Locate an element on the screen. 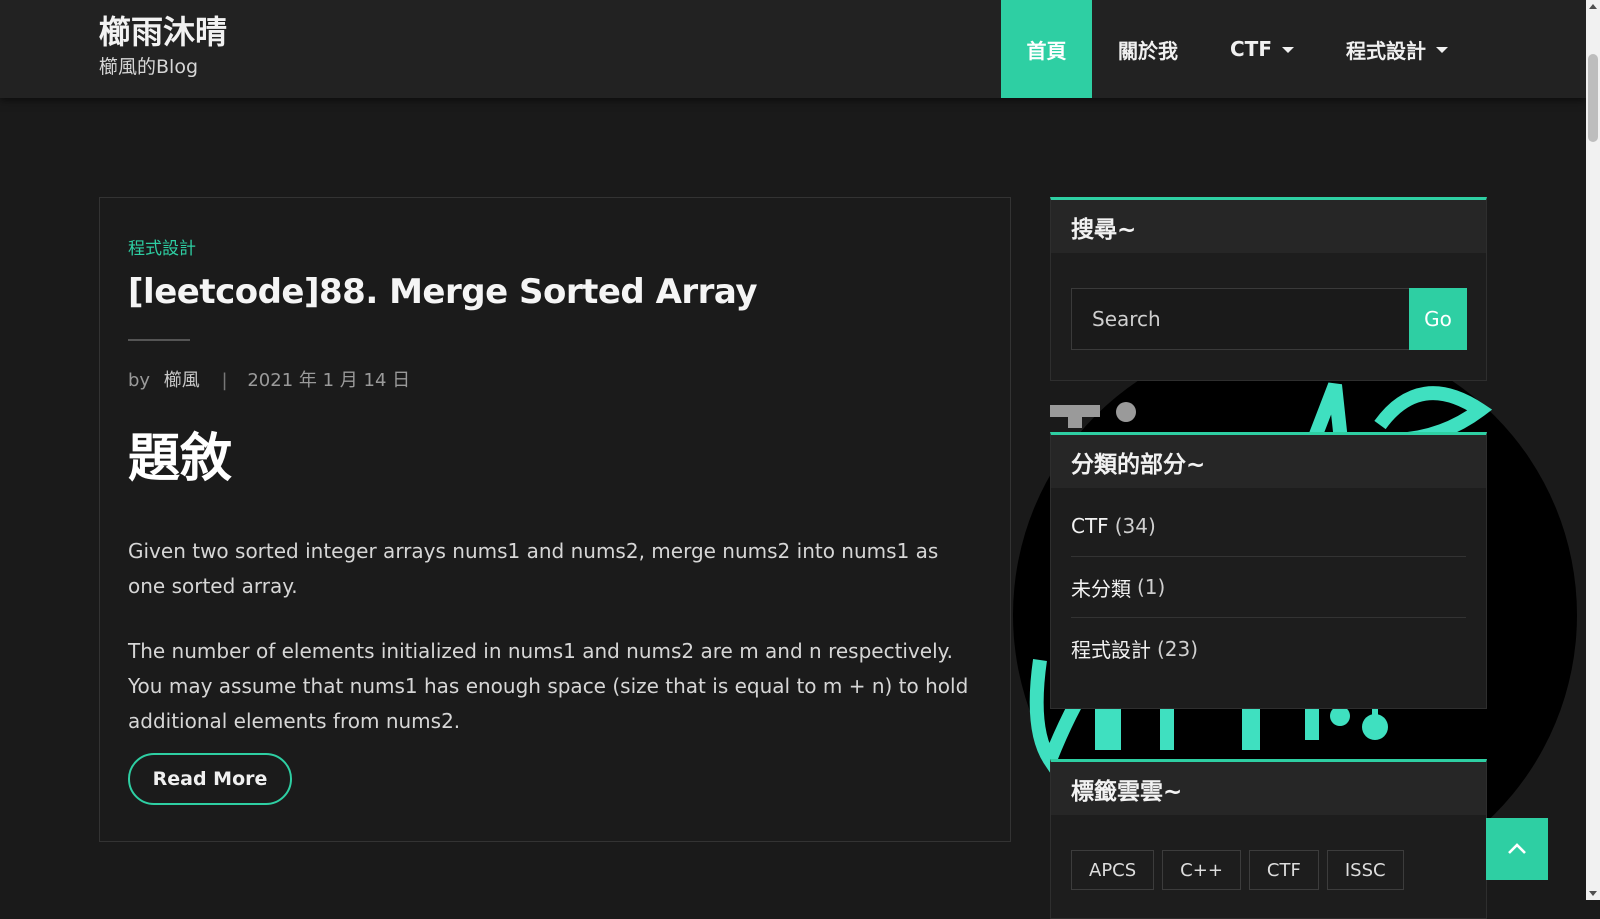  site-description: 櫛風的Blog is located at coordinates (148, 67).